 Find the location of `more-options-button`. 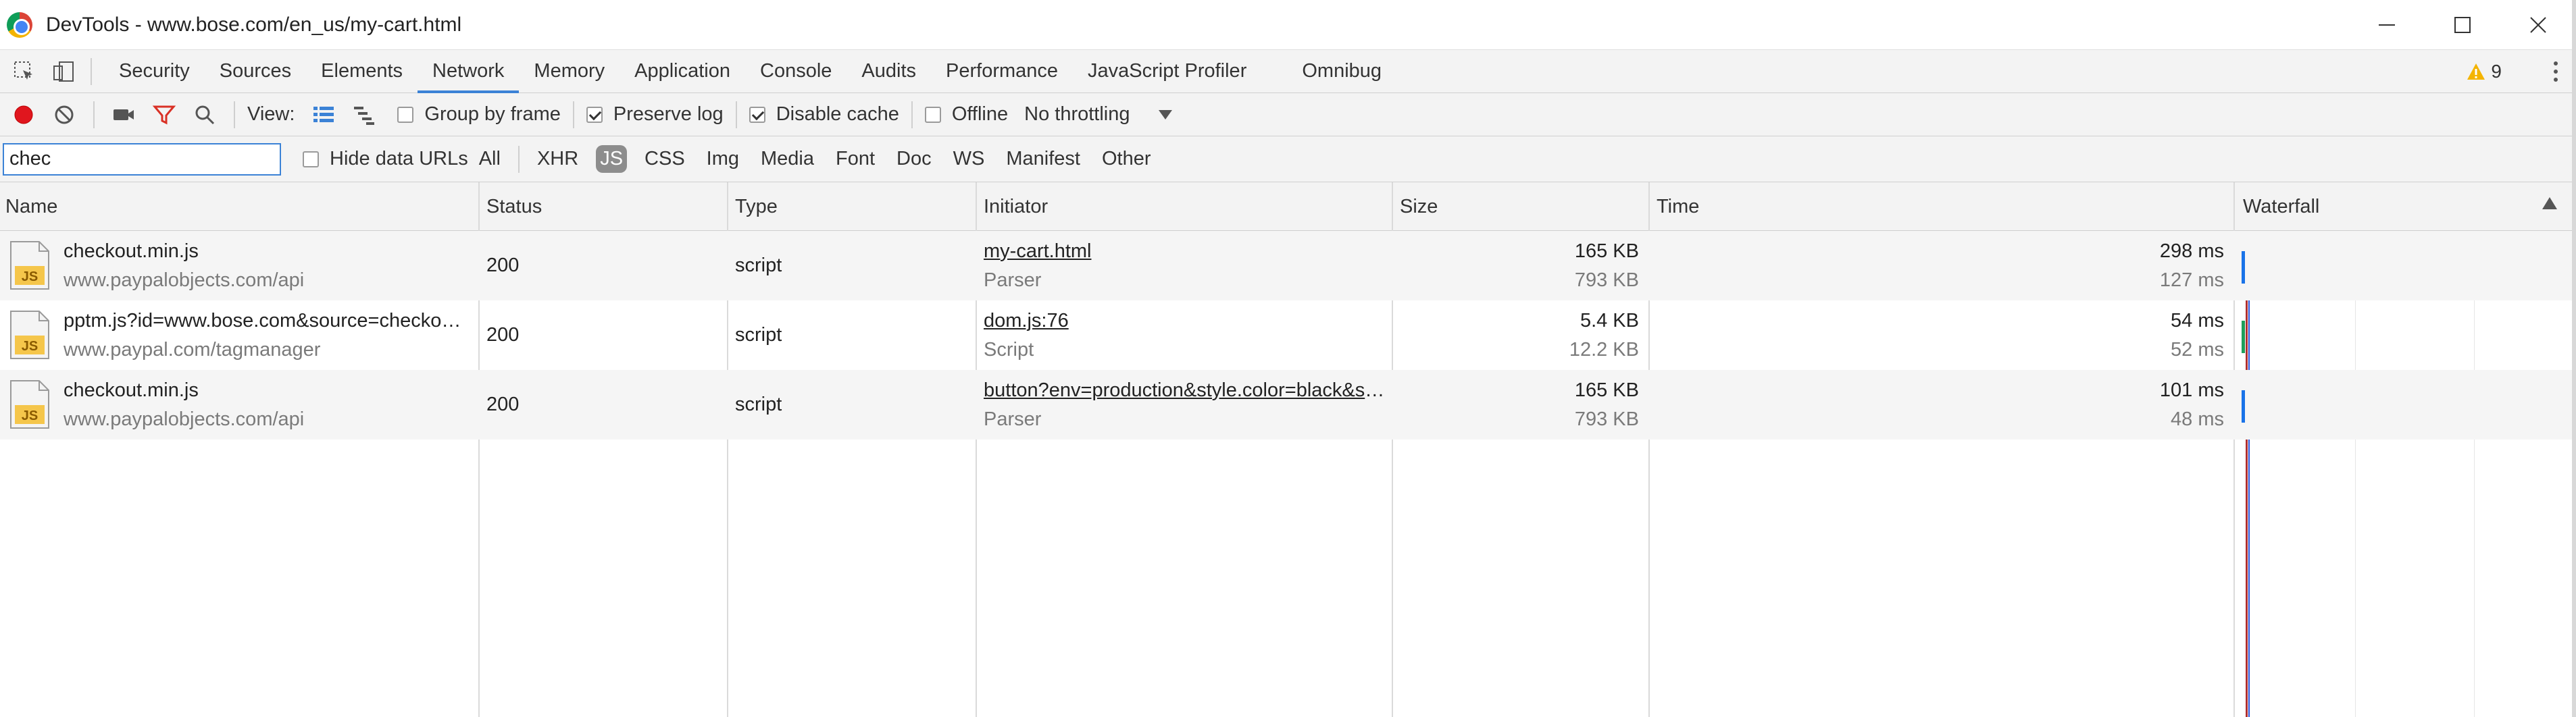

more-options-button is located at coordinates (2555, 72).